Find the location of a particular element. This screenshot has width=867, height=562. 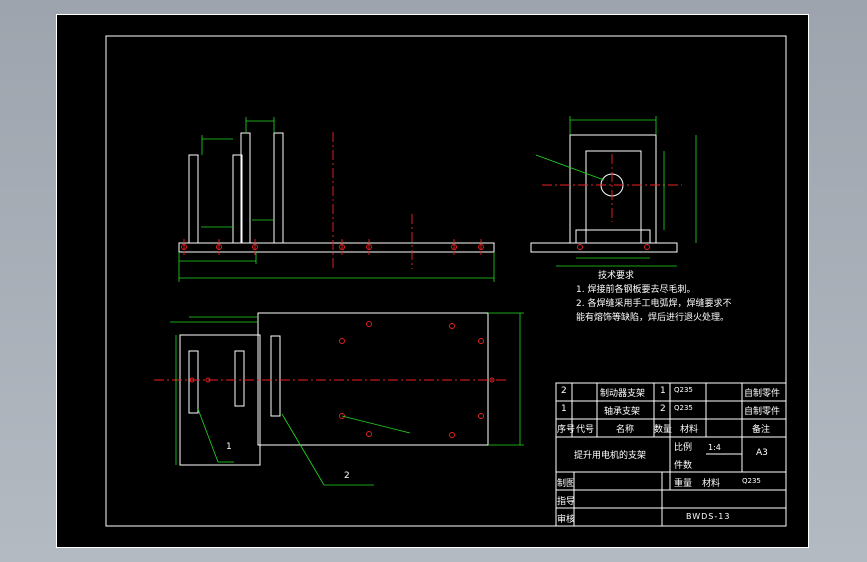

header-qty: 数量 is located at coordinates (663, 430).